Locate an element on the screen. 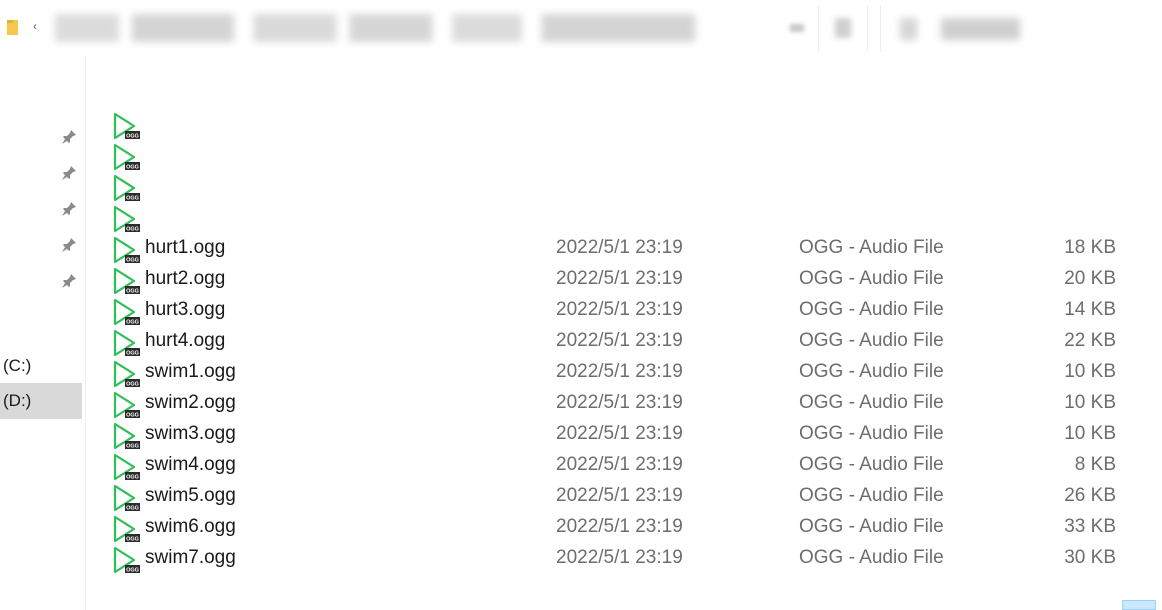 This screenshot has width=1162, height=610. file-name: hurt4.ogg is located at coordinates (185, 340).